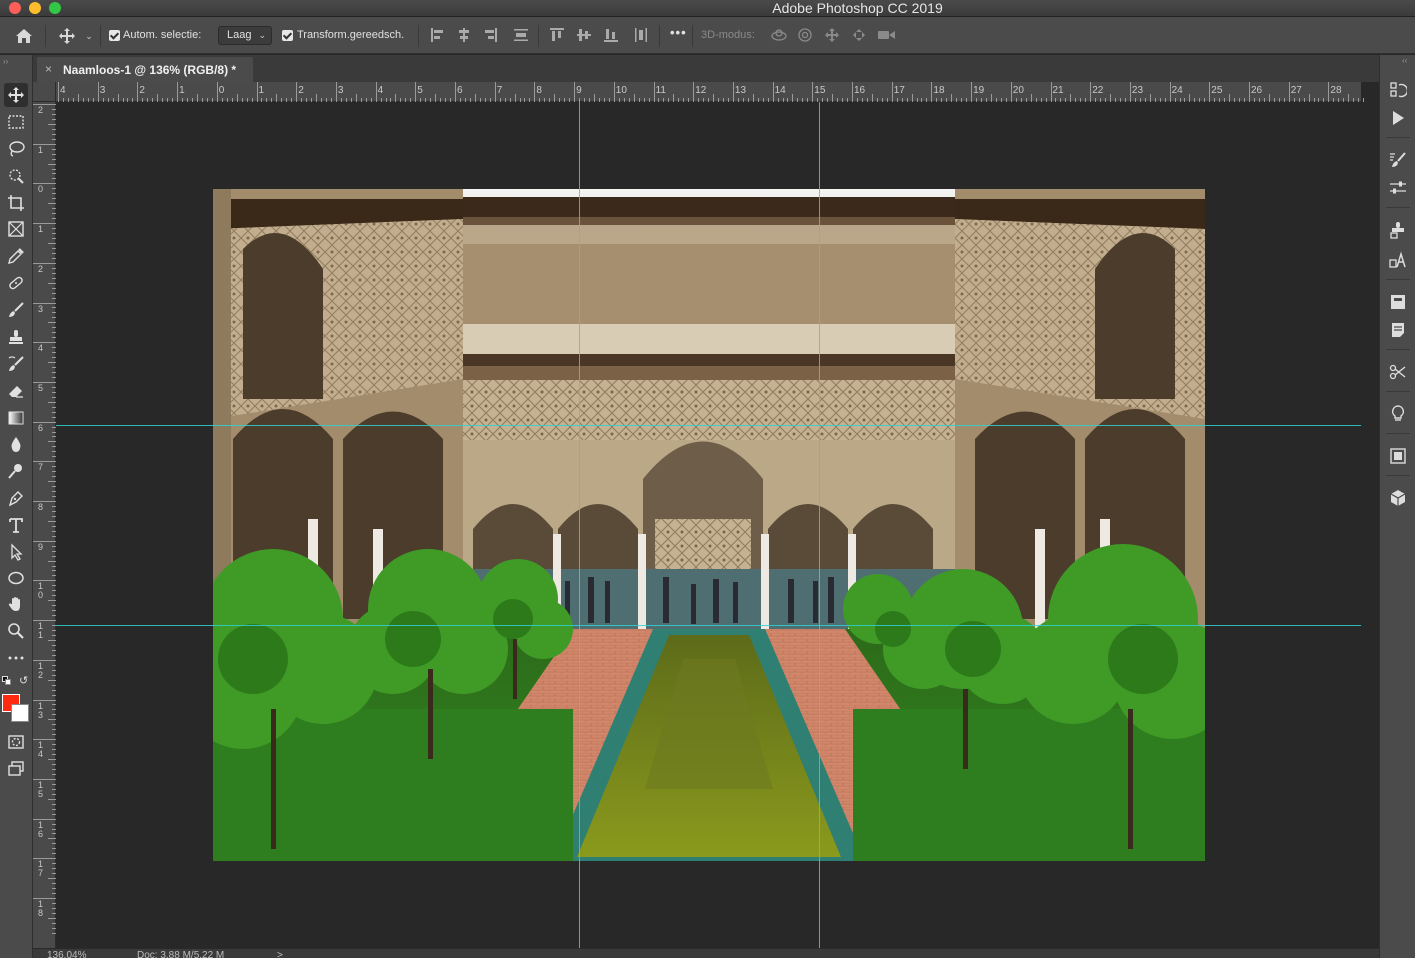 The image size is (1415, 958). I want to click on gradient-icon, so click(16, 418).